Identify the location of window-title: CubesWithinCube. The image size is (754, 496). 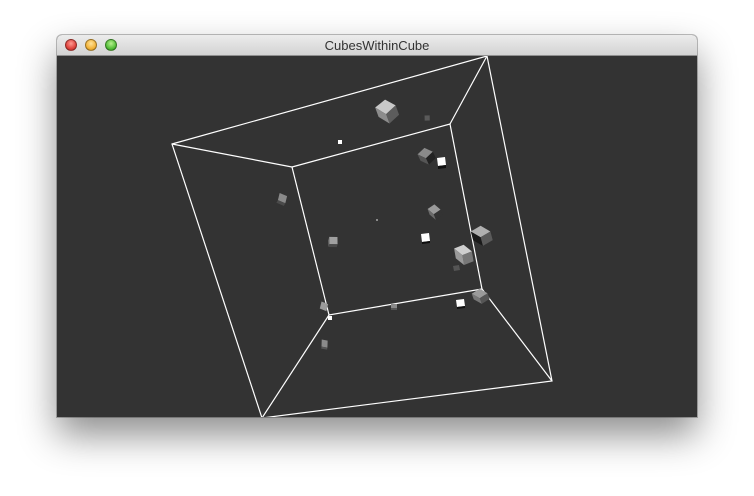
(377, 45).